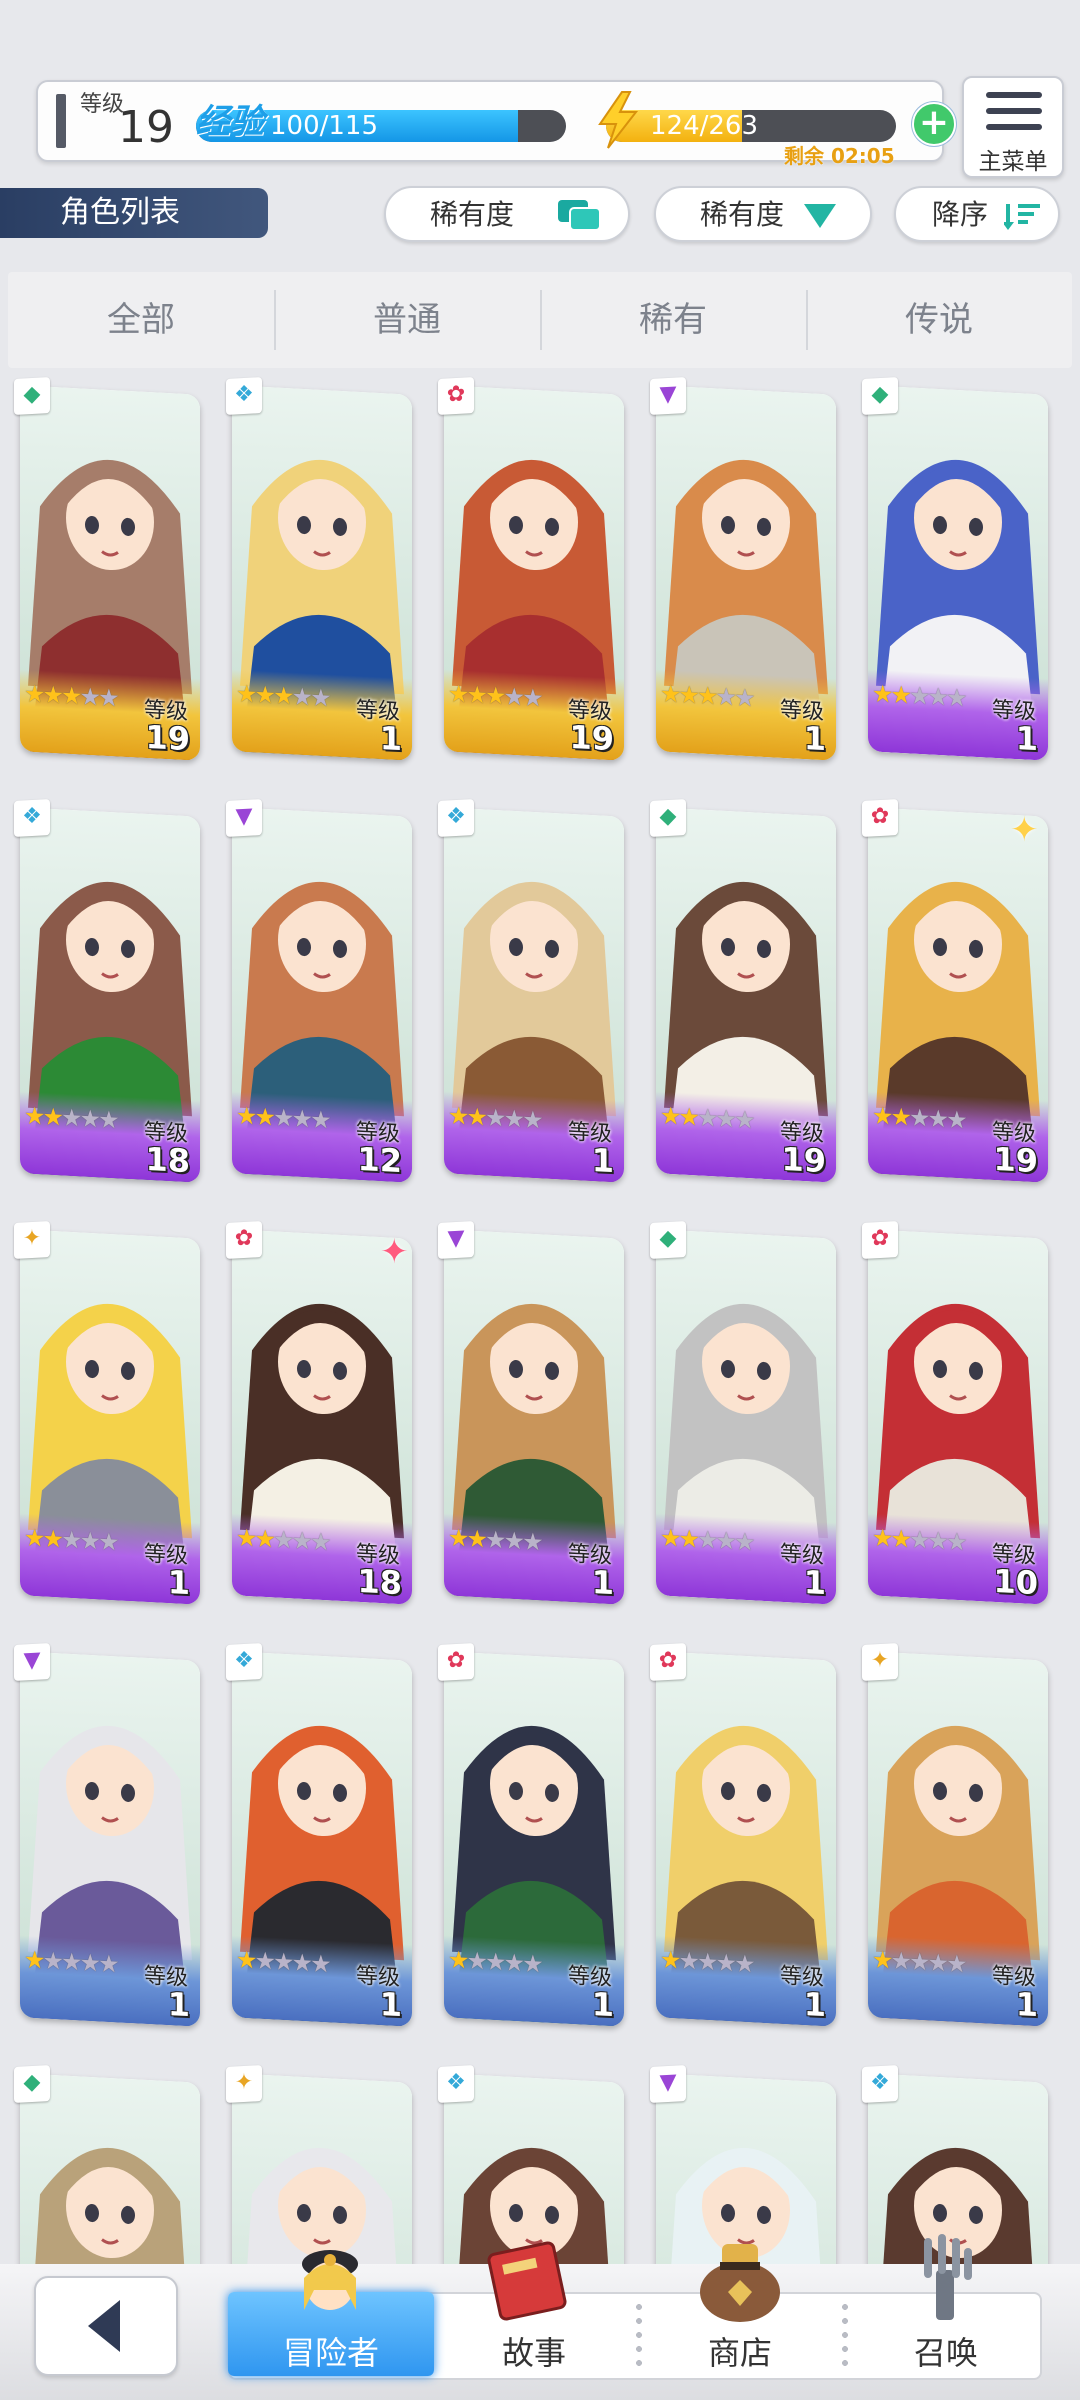 The image size is (1080, 2400). What do you see at coordinates (1013, 162) in the screenshot?
I see `main-menu-label: 主菜单` at bounding box center [1013, 162].